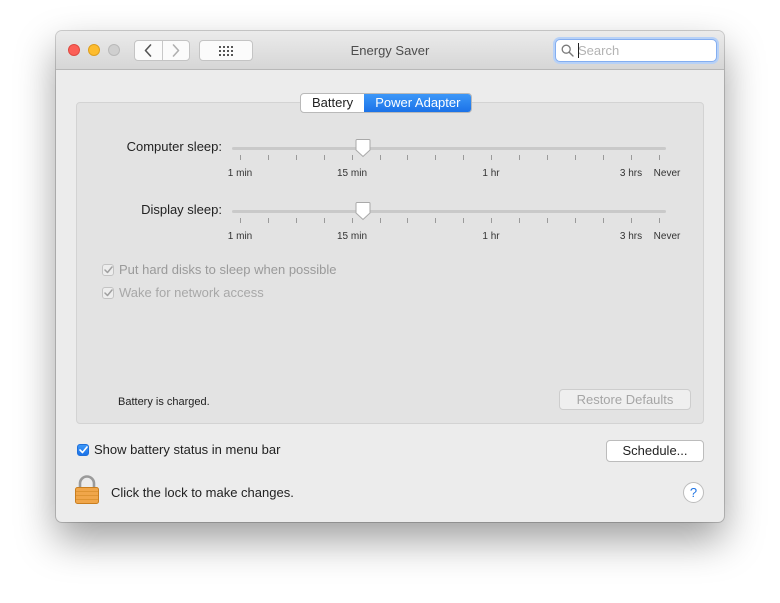 The height and width of the screenshot is (603, 780). I want to click on hard-disk-sleep-label: Put hard disks to sleep when possible, so click(228, 269).